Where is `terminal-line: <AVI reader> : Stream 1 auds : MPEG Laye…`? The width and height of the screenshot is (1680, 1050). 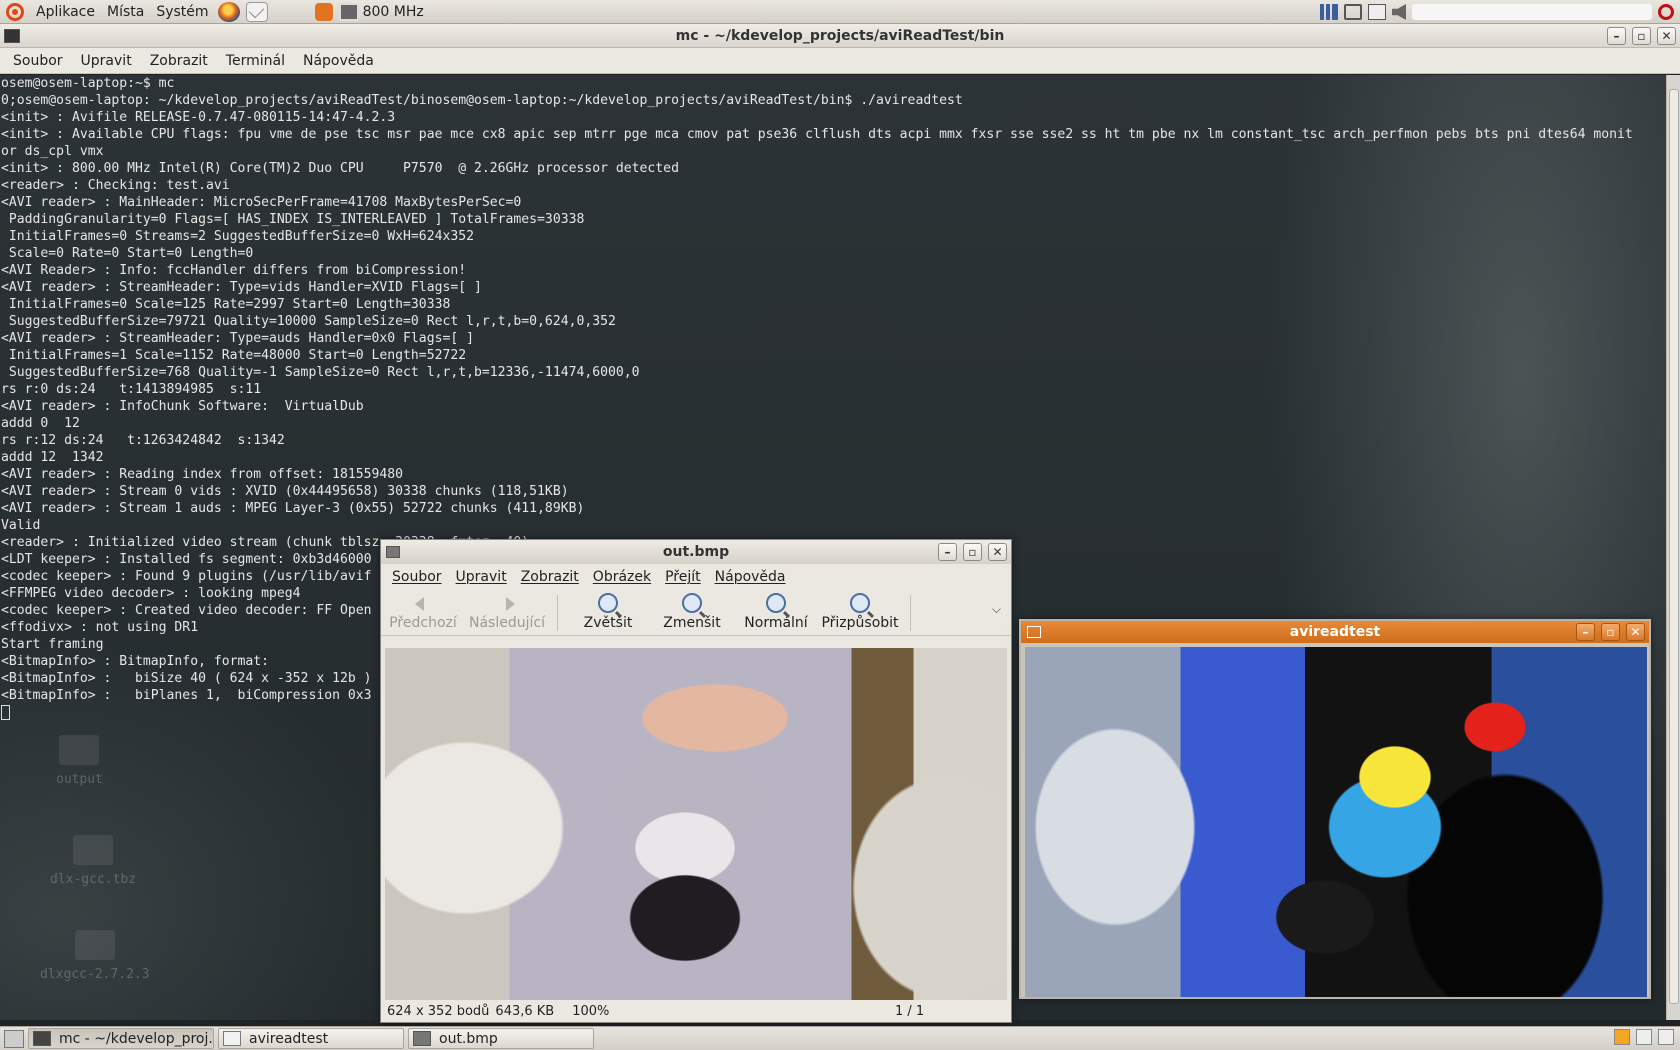
terminal-line: <AVI reader> : Stream 1 auds : MPEG Laye… is located at coordinates (293, 508).